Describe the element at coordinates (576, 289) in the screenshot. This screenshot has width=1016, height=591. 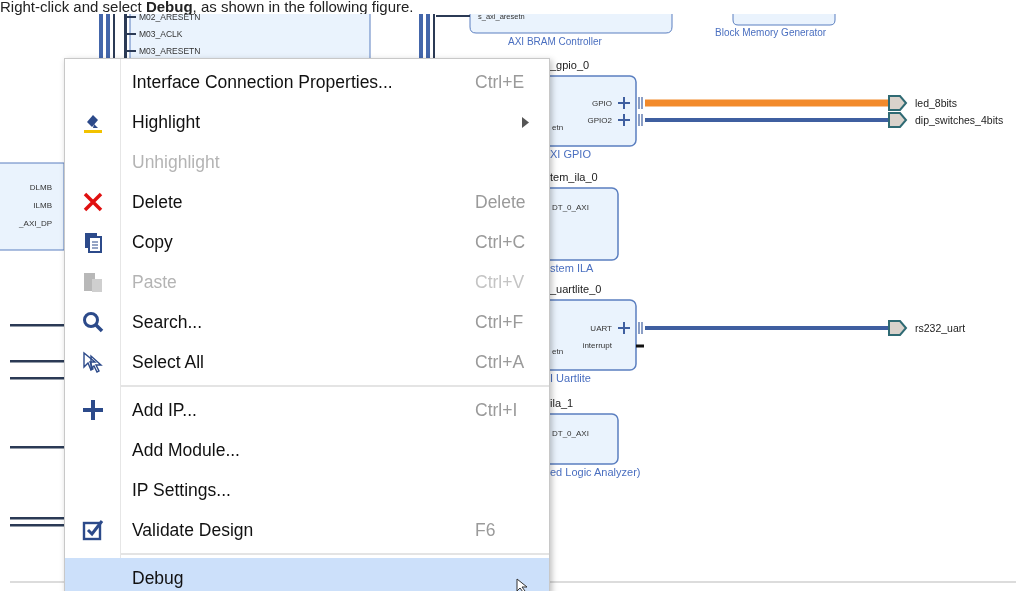
I see `block-title: _uartlite_0` at that location.